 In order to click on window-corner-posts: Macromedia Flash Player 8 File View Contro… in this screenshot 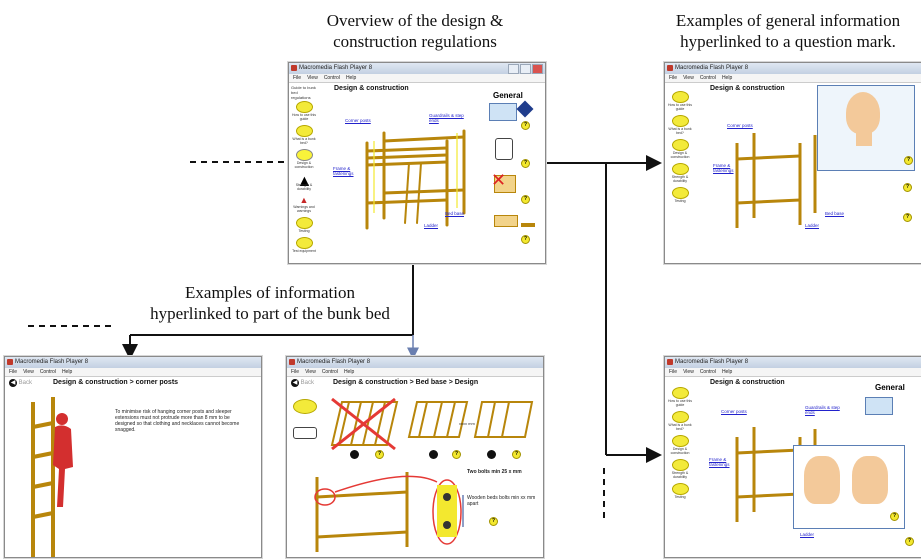, I will do `click(133, 457)`.